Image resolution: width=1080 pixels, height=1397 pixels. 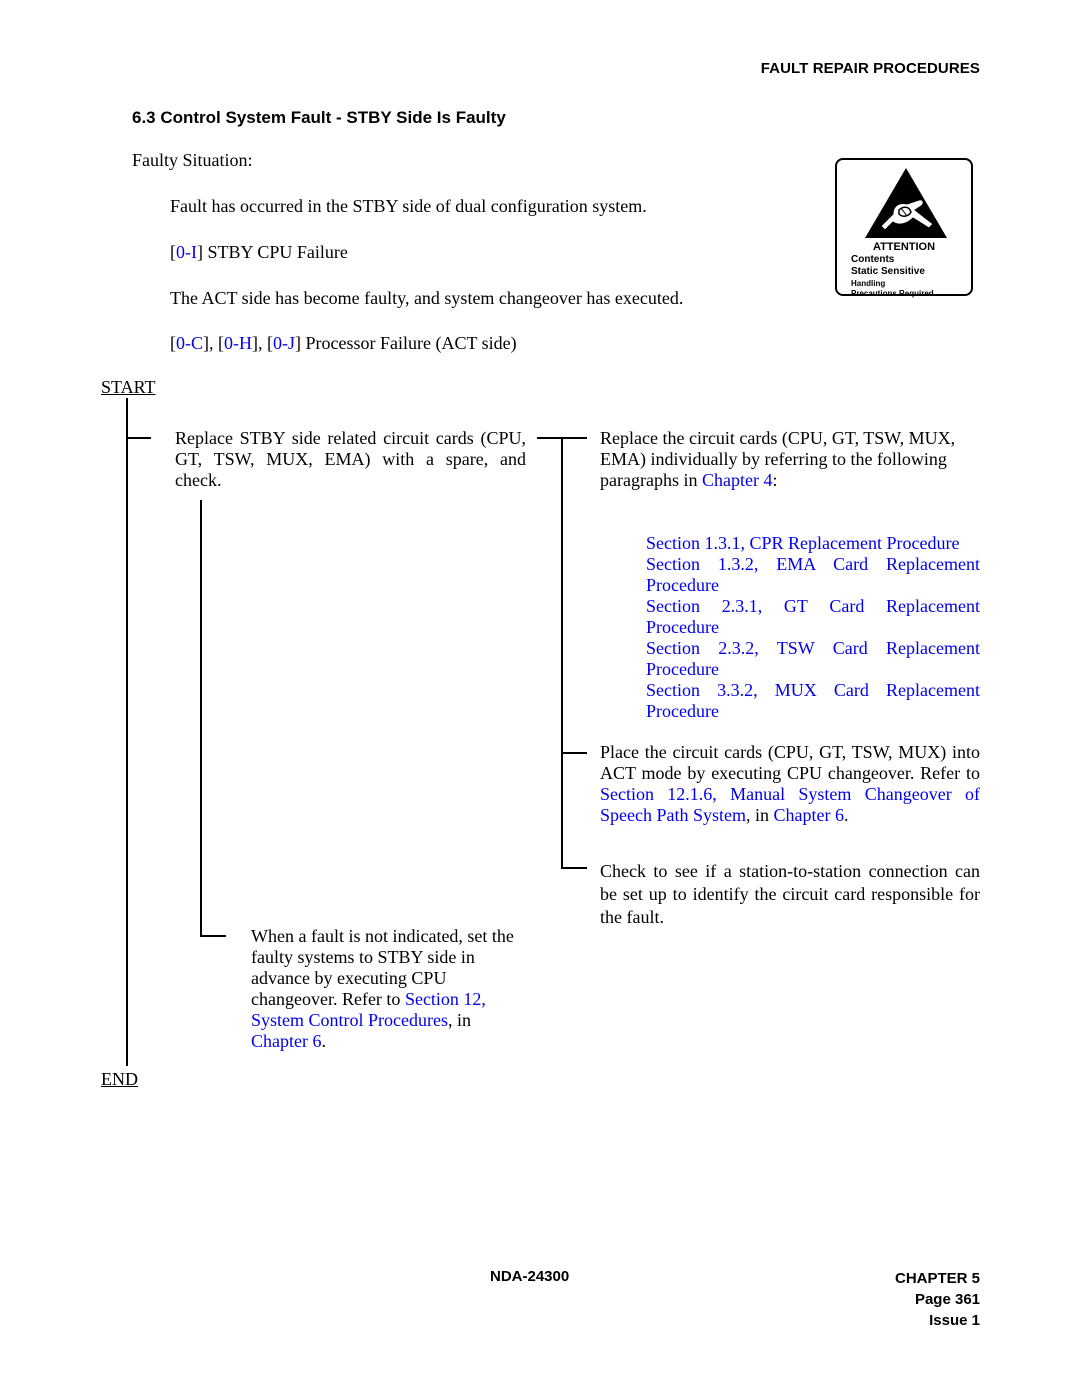 What do you see at coordinates (284, 343) in the screenshot?
I see `fault-code-link-0-j: 0-J` at bounding box center [284, 343].